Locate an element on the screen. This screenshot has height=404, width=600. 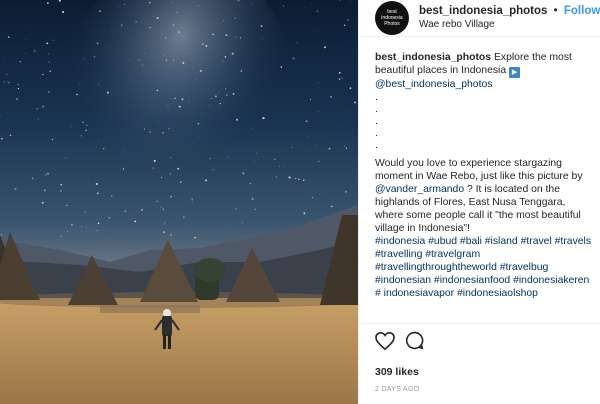
follow-button: Follow is located at coordinates (582, 11).